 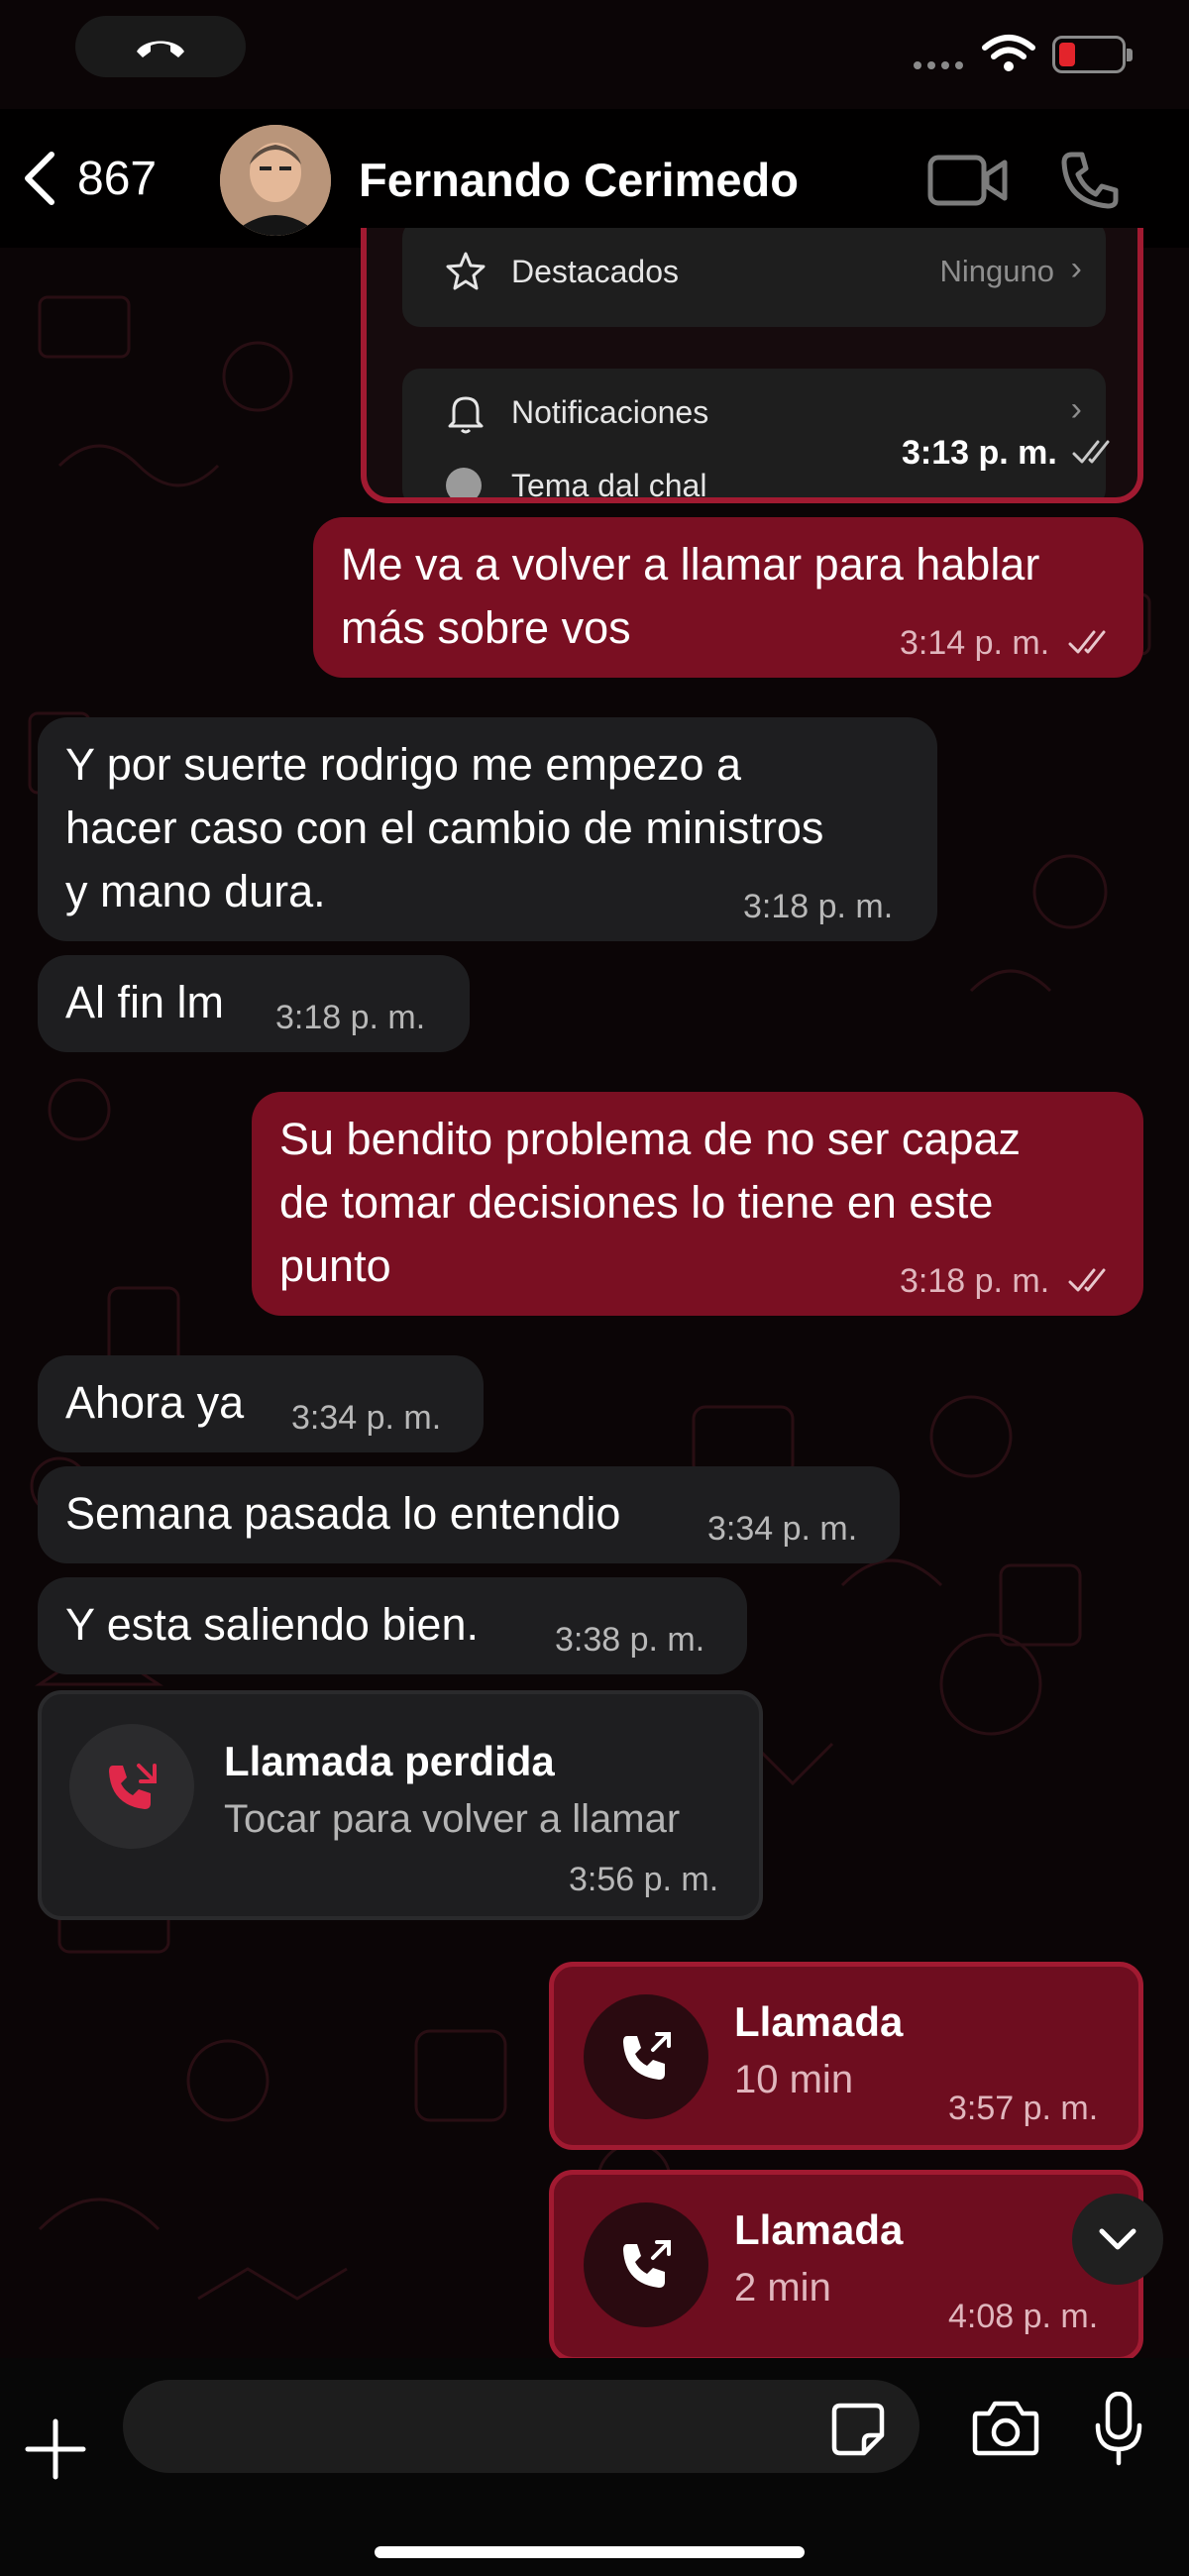 I want to click on back-button: 867, so click(x=88, y=178).